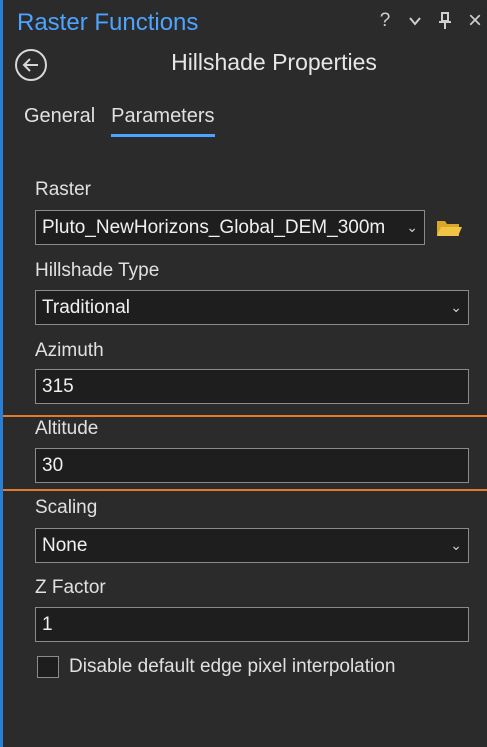 The height and width of the screenshot is (747, 487). Describe the element at coordinates (70, 587) in the screenshot. I see `z-factor-label: Z Factor` at that location.